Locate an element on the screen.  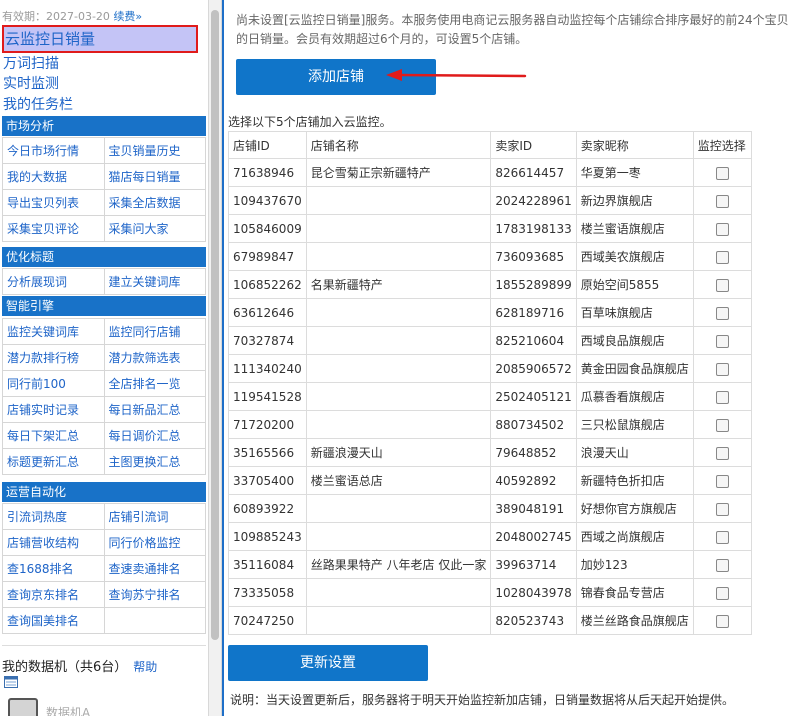
cell-shop-id: 70247250 is located at coordinates (267, 620).